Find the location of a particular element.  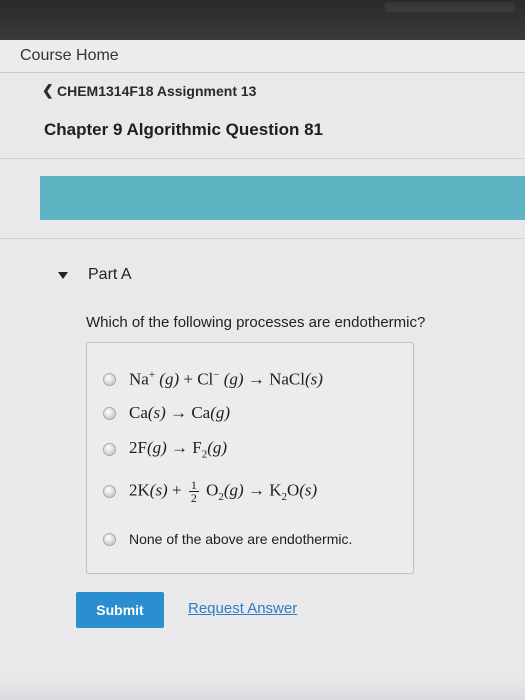

triangle-down-icon is located at coordinates (63, 275).